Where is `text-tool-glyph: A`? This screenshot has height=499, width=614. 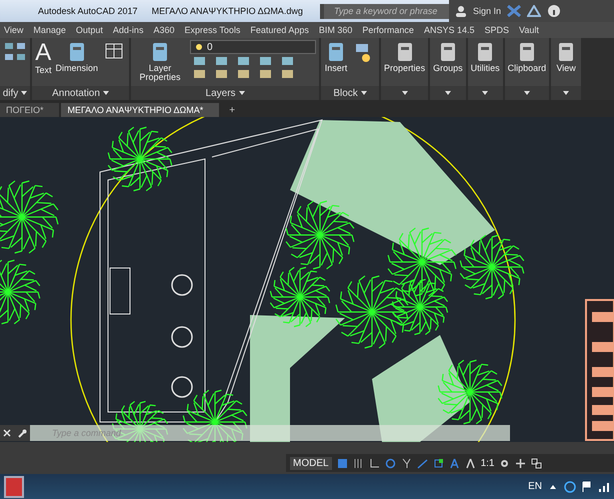
text-tool-glyph: A is located at coordinates (43, 53).